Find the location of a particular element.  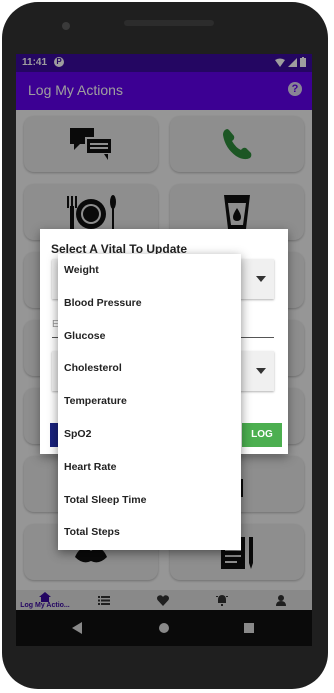

dropdown-option-total-sleep-time: Total Sleep Time is located at coordinates (149, 500).